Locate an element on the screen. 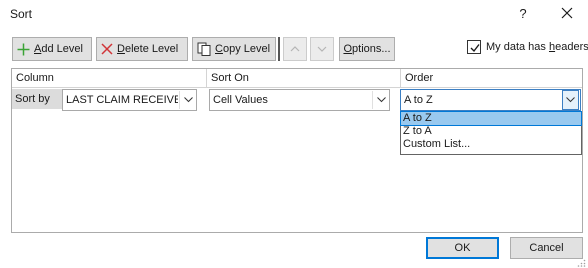 Image resolution: width=588 pixels, height=268 pixels. dialog-title: Sort is located at coordinates (21, 14).